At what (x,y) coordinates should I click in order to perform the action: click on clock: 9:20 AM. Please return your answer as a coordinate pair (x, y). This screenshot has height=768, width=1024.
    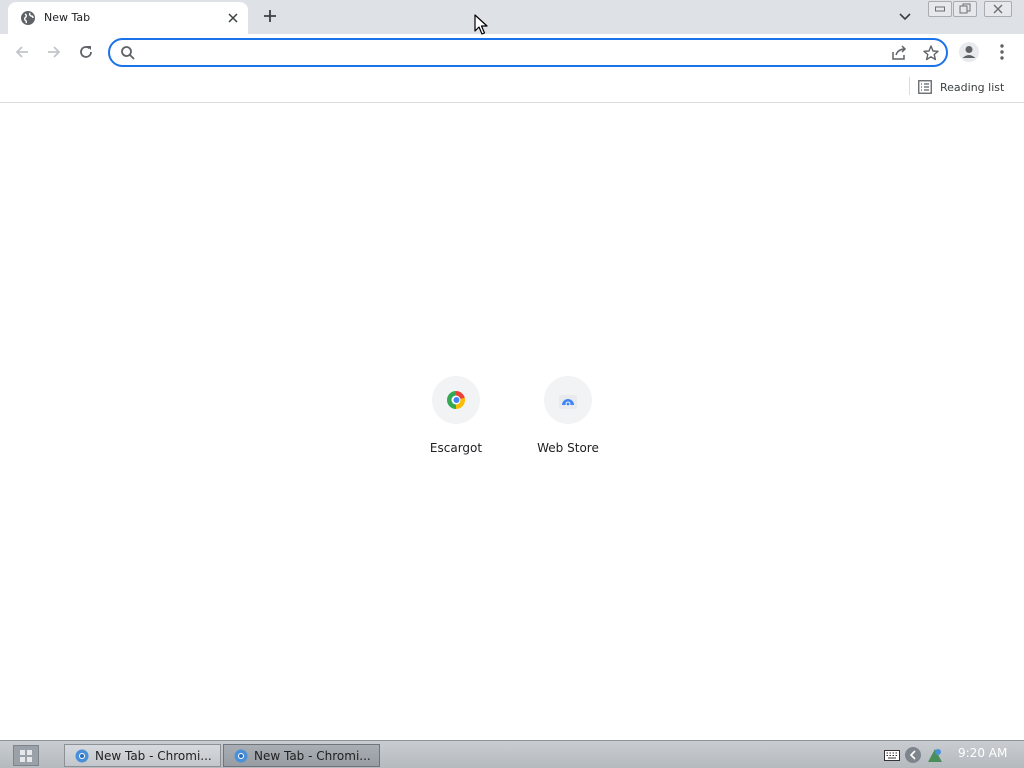
    Looking at the image, I should click on (982, 753).